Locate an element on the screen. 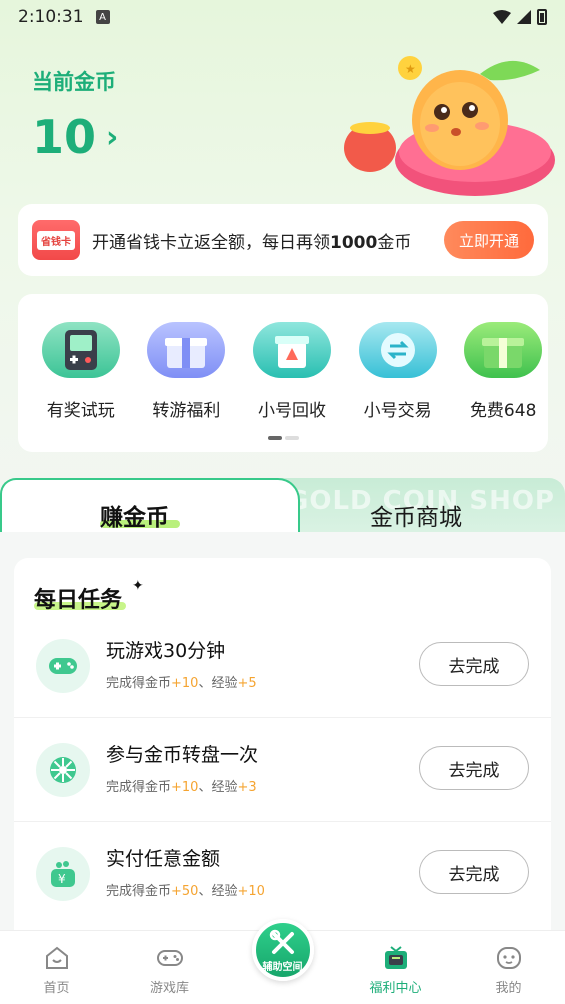  task-reward-exp: +3 is located at coordinates (247, 787).